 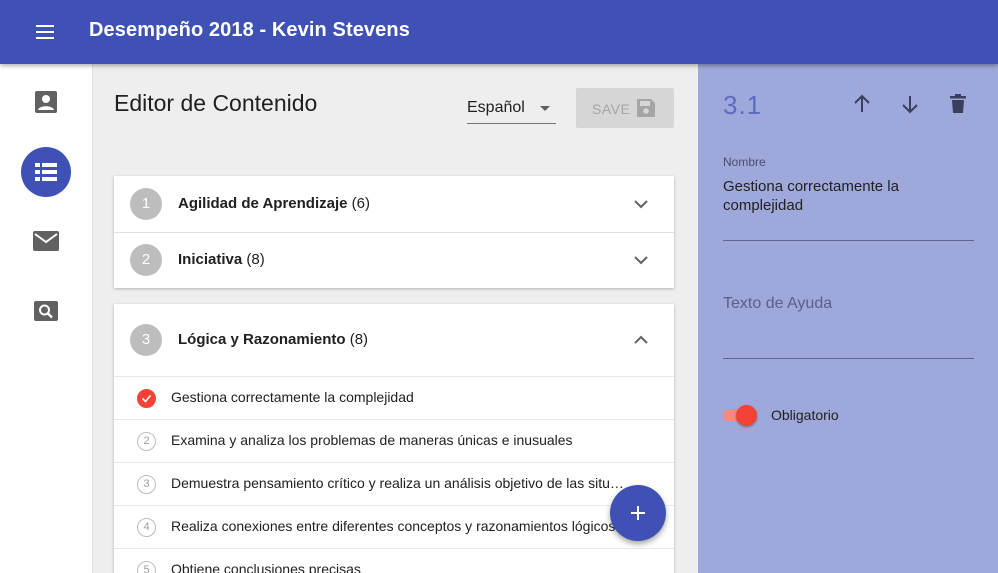 I want to click on trash-icon, so click(x=958, y=104).